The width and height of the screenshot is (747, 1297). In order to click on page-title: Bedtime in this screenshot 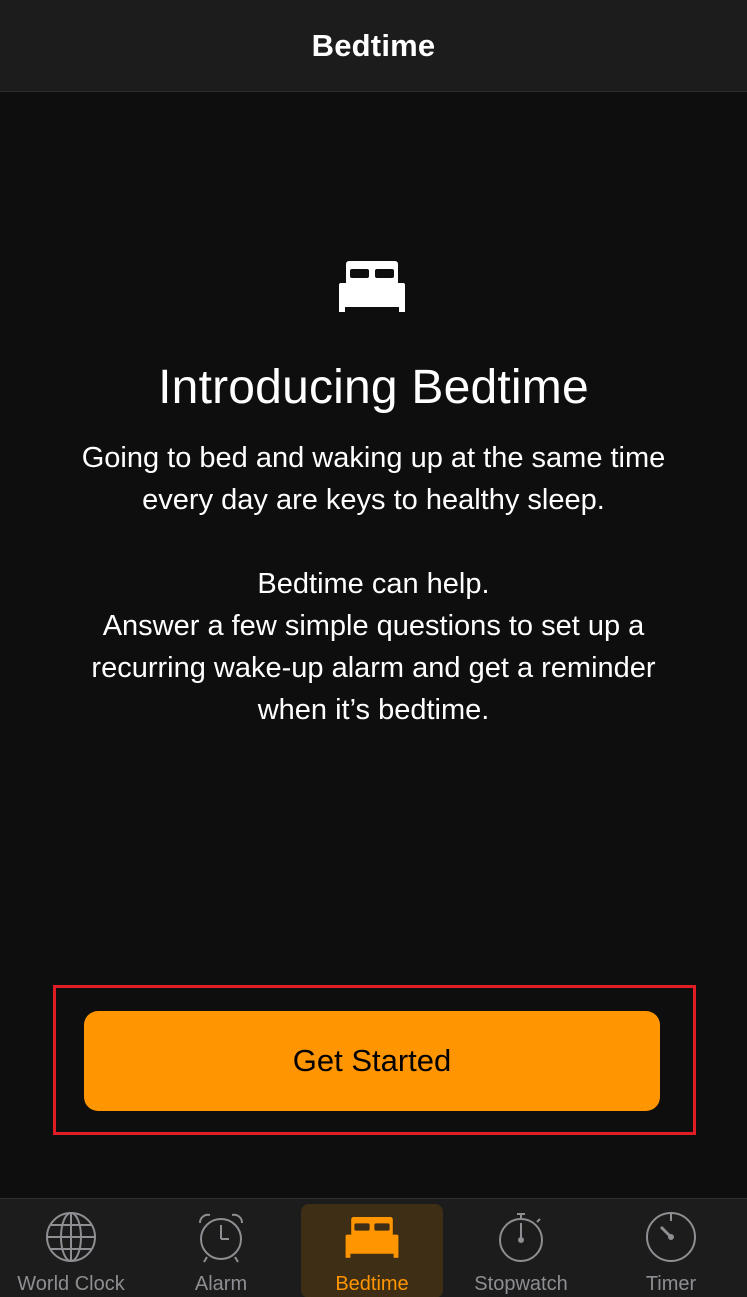, I will do `click(373, 45)`.